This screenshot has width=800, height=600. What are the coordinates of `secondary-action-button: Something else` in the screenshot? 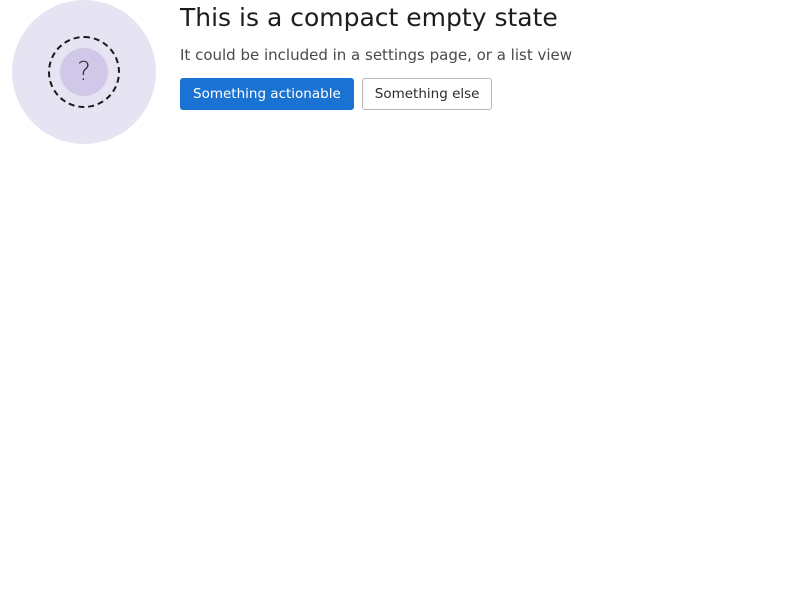 It's located at (427, 94).